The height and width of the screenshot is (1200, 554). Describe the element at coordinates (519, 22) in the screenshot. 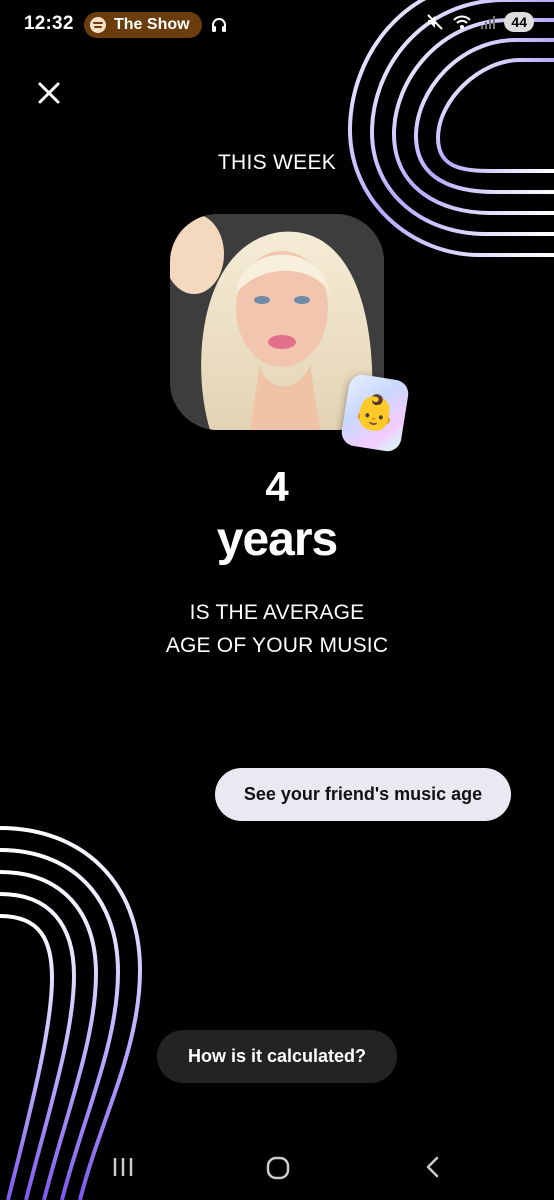

I see `battery-icon: 44` at that location.